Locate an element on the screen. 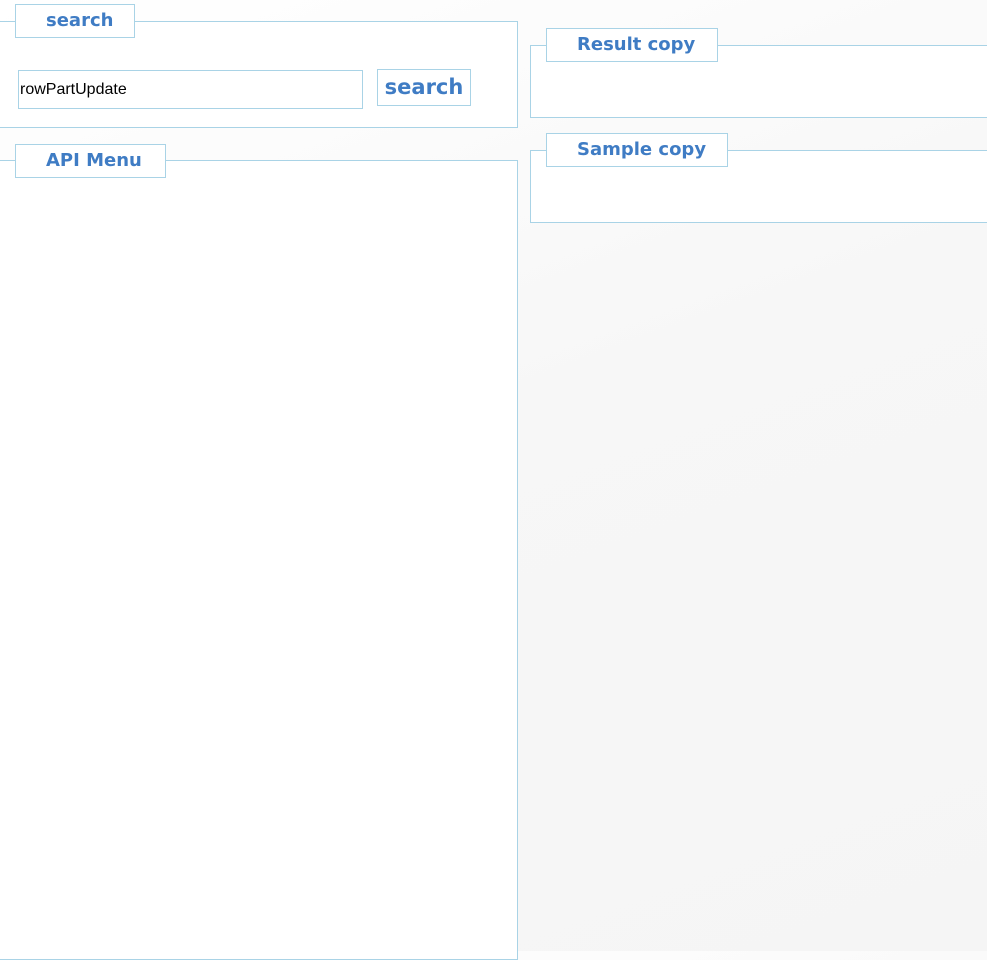 Image resolution: width=987 pixels, height=960 pixels. result-copy-legend: Result copy is located at coordinates (632, 45).